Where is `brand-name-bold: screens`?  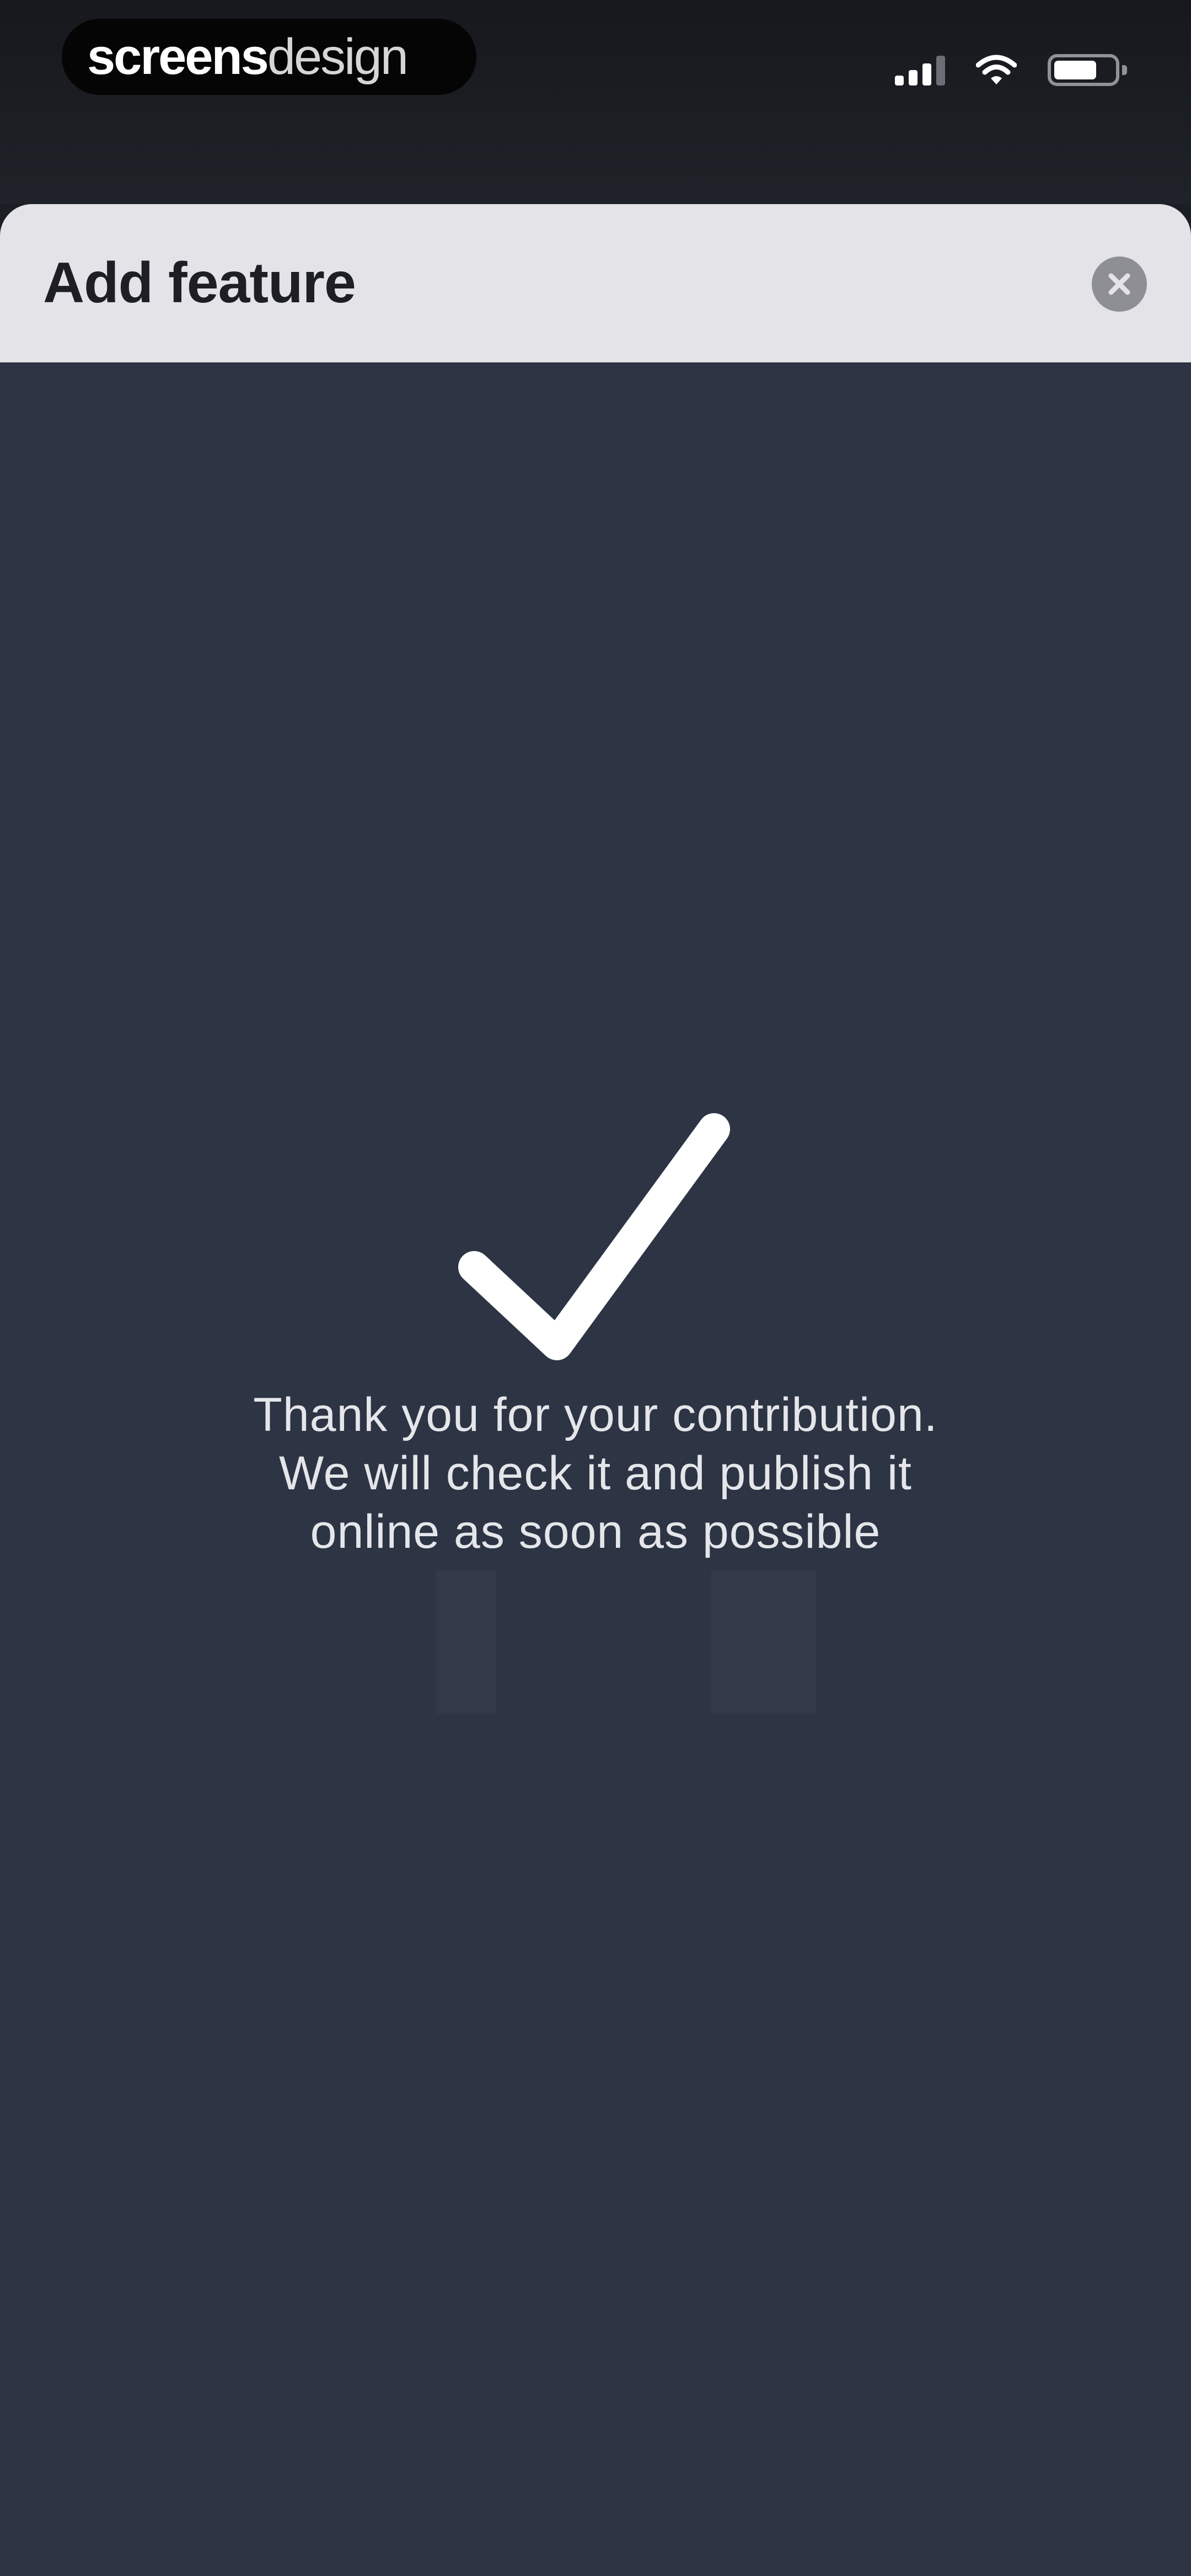
brand-name-bold: screens is located at coordinates (178, 56).